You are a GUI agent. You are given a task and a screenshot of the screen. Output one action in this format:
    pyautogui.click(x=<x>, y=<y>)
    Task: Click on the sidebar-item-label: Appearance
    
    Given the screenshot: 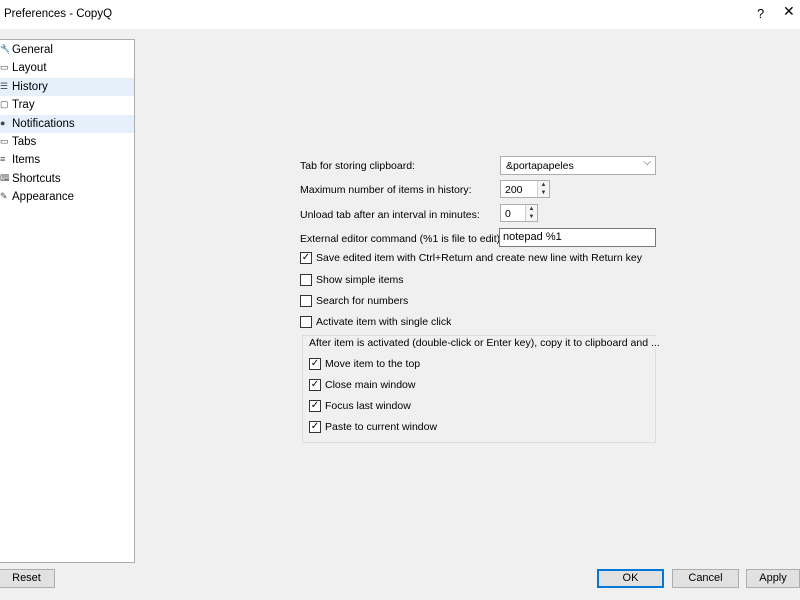 What is the action you would take?
    pyautogui.click(x=43, y=197)
    